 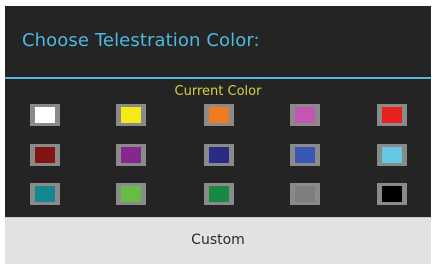 What do you see at coordinates (218, 78) in the screenshot?
I see `title-divider` at bounding box center [218, 78].